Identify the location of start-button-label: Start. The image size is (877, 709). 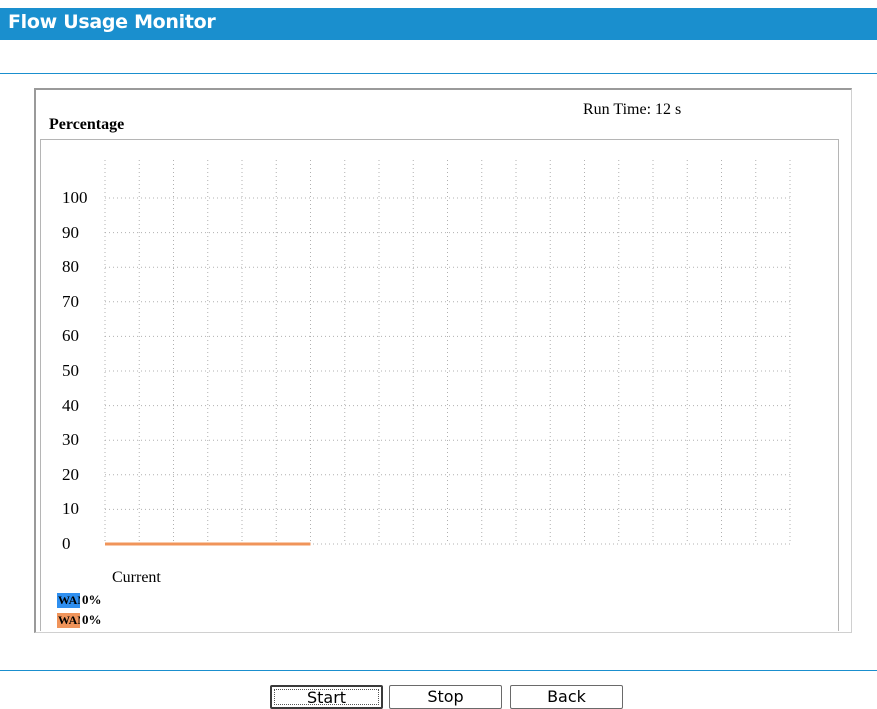
(326, 697).